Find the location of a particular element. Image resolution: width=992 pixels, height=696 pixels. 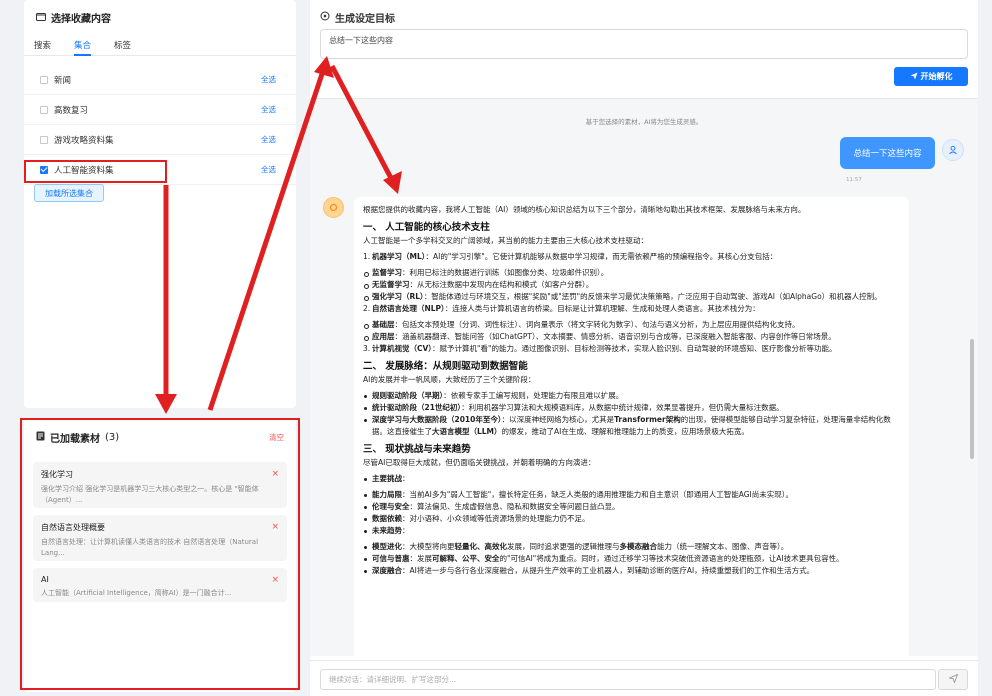

chat-scrollbar is located at coordinates (972, 399).